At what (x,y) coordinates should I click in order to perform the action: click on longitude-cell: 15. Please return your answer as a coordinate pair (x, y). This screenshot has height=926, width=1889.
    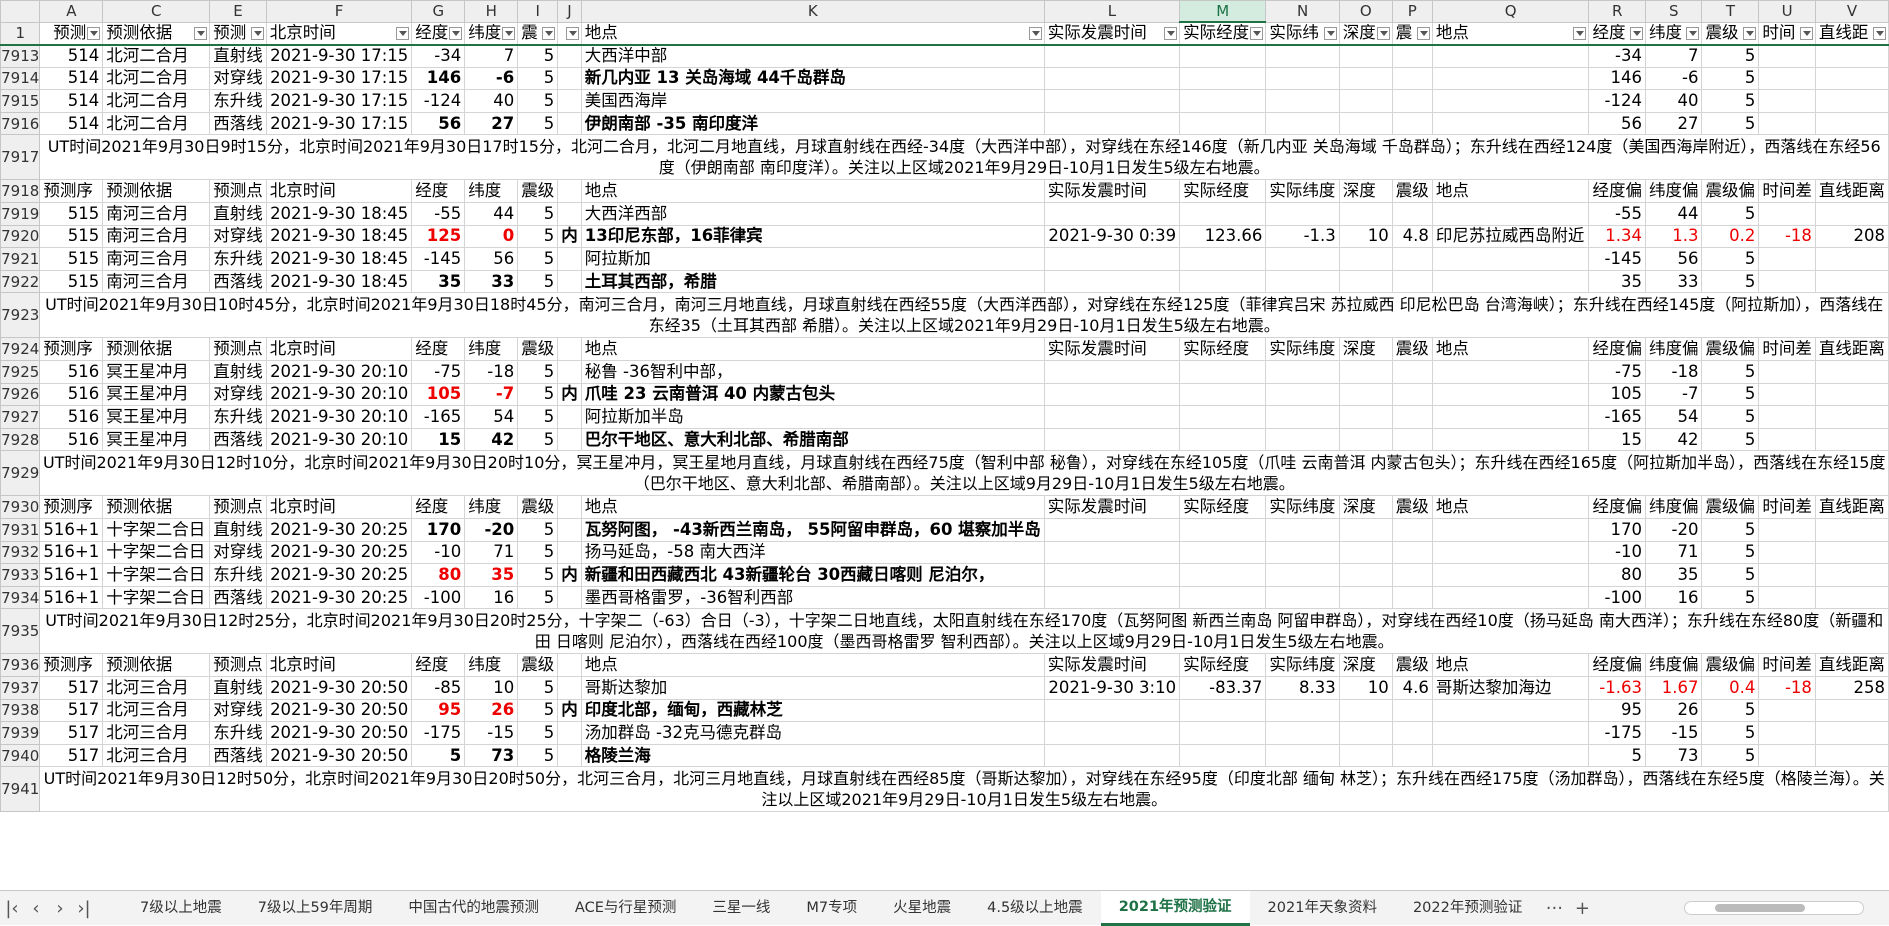
    Looking at the image, I should click on (438, 439).